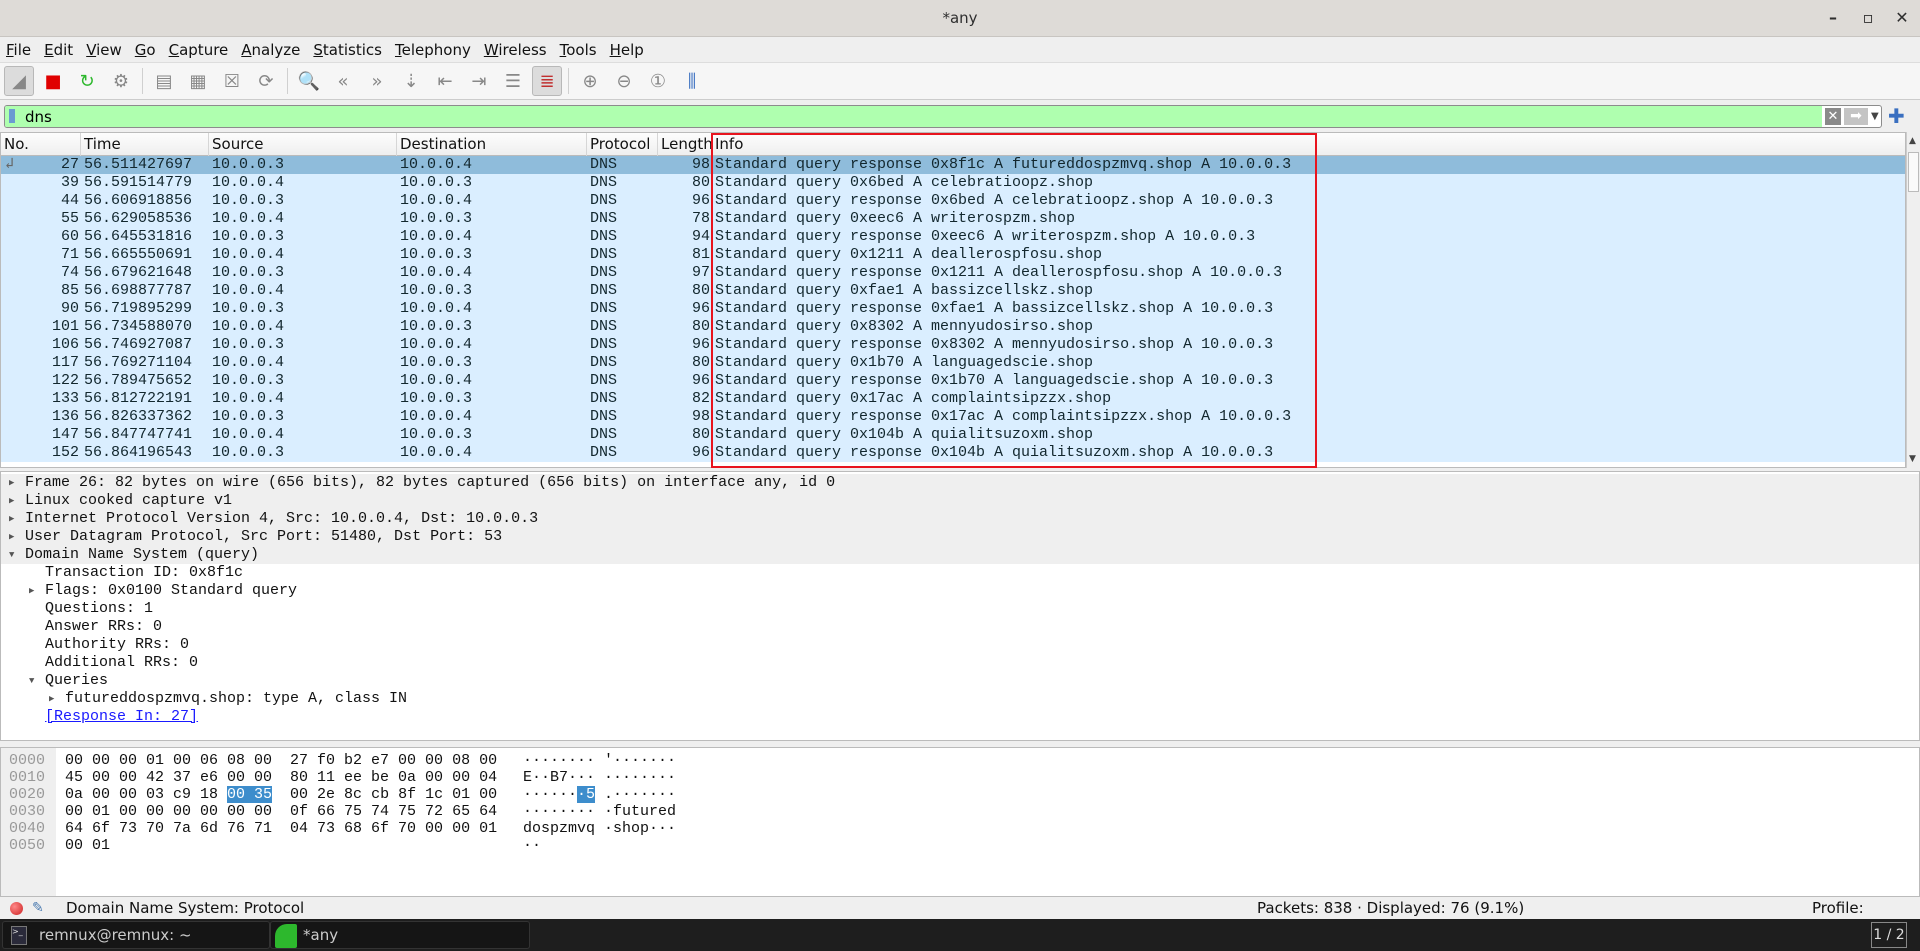 This screenshot has width=1920, height=951. I want to click on restart-capture-icon: ↻, so click(87, 81).